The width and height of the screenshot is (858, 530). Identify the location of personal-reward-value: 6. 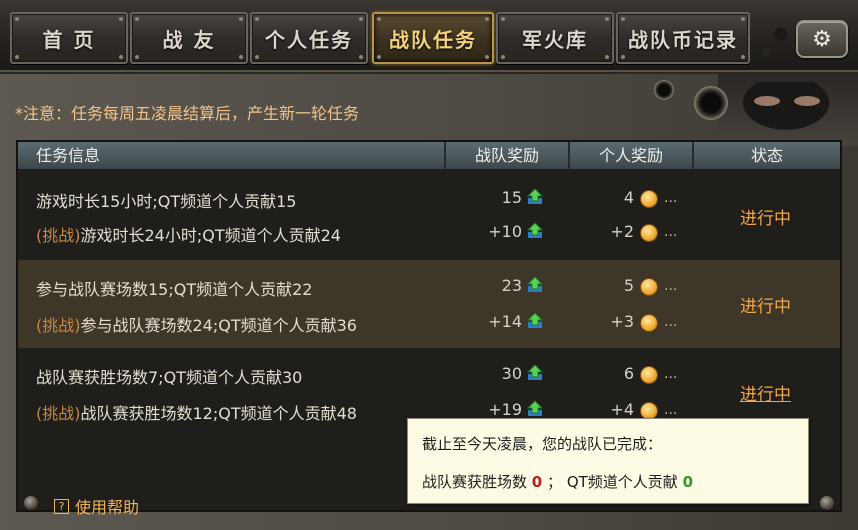
(628, 373).